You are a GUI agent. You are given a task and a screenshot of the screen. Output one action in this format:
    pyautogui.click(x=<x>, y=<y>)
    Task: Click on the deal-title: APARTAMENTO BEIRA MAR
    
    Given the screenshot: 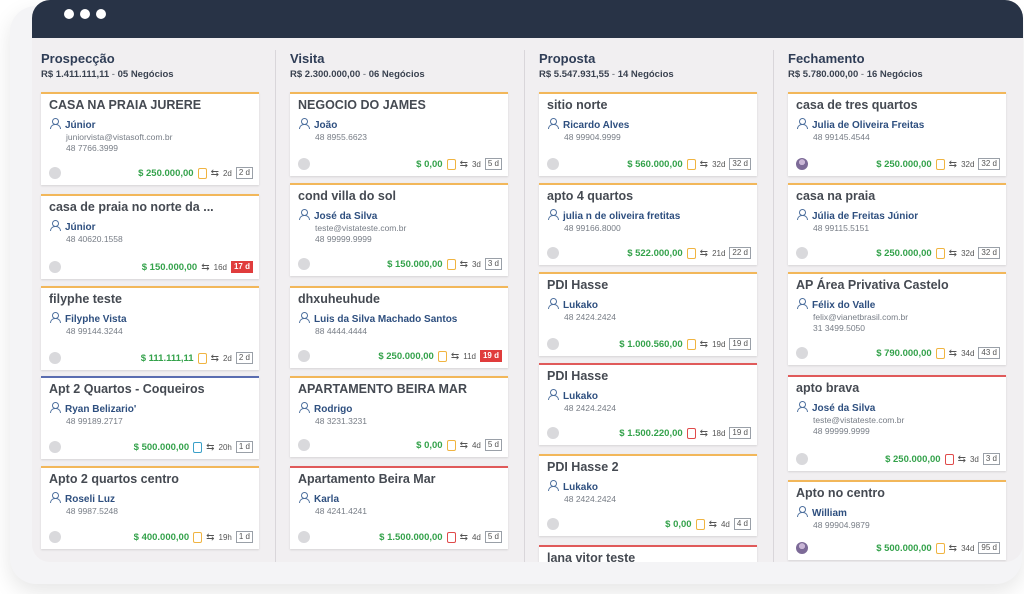 What is the action you would take?
    pyautogui.click(x=382, y=389)
    